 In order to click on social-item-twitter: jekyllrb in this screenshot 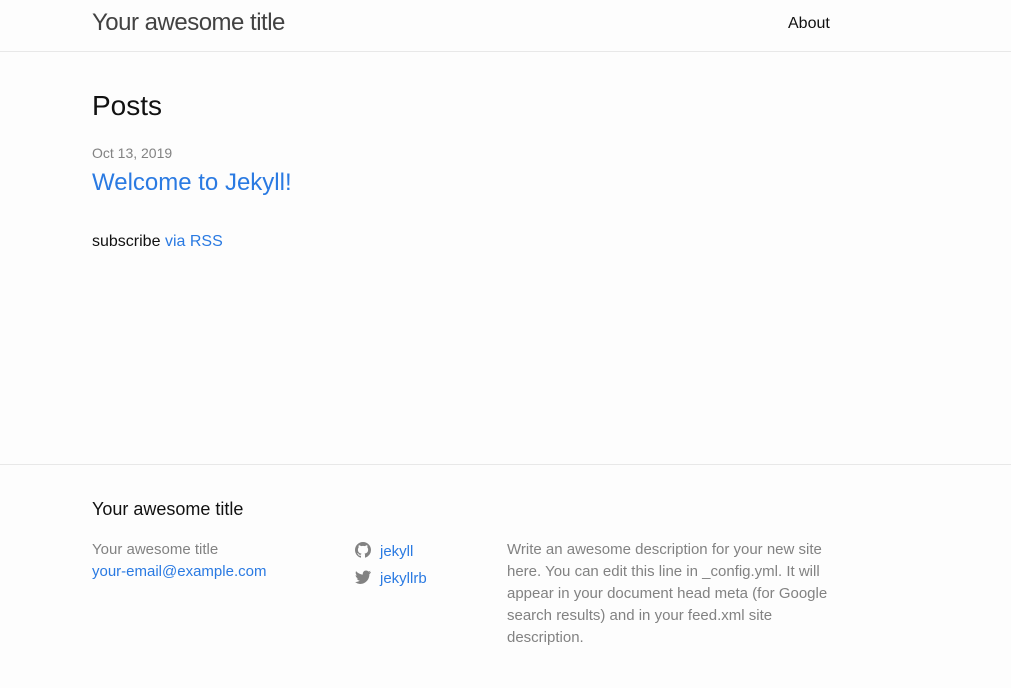, I will do `click(391, 578)`.